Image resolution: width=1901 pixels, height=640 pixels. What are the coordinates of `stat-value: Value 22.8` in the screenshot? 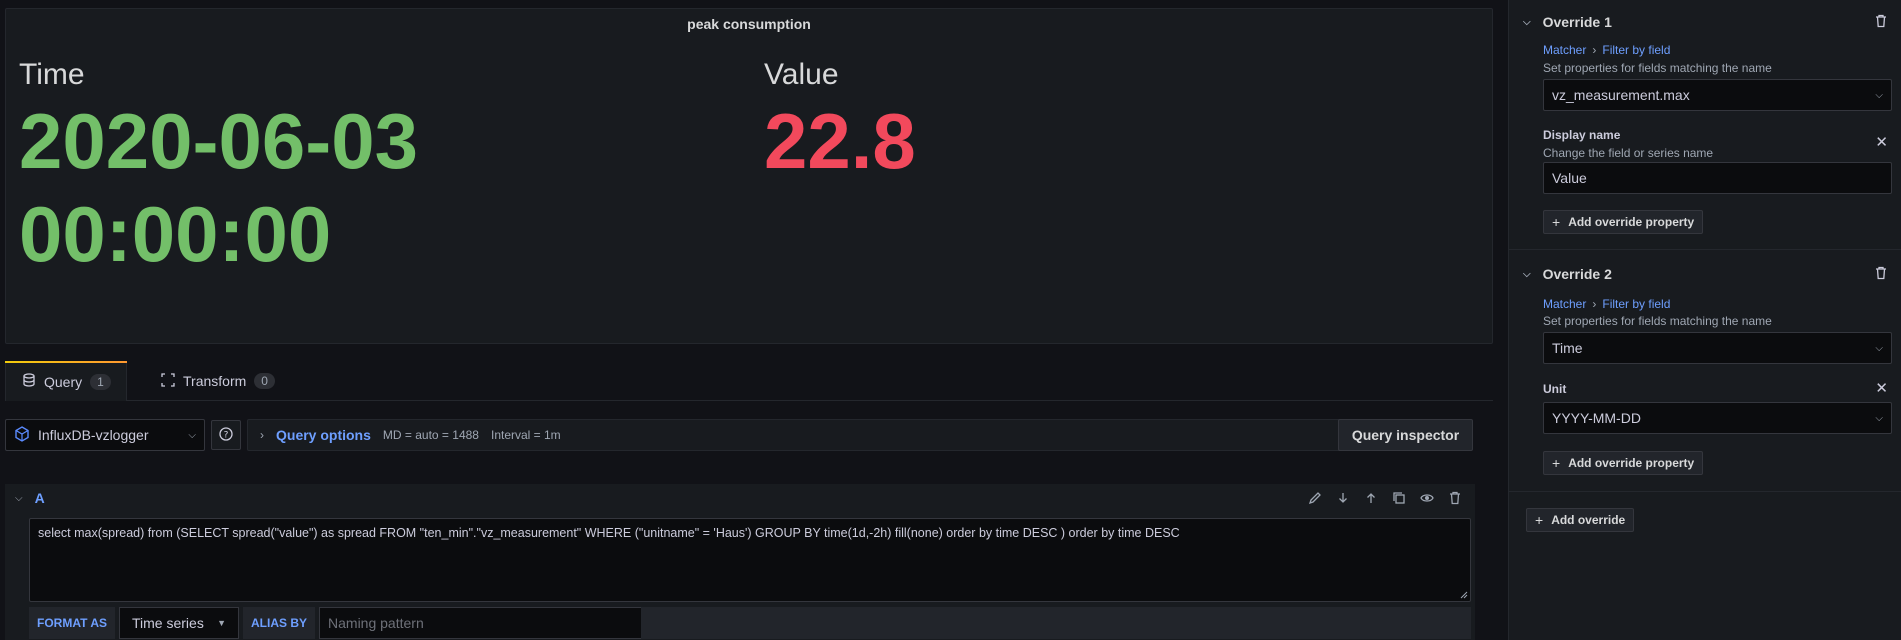 It's located at (840, 121).